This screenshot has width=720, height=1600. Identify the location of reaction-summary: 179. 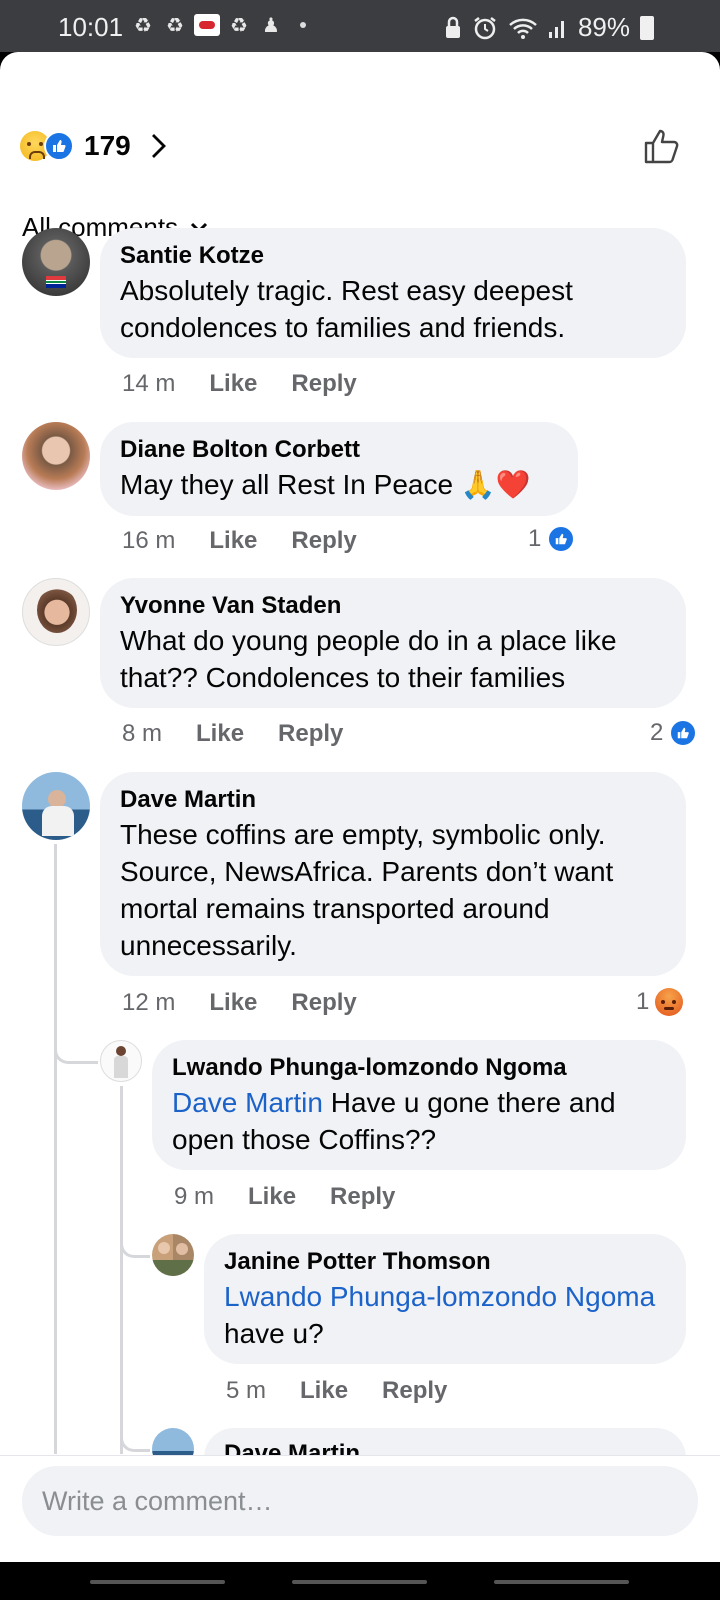
(94, 146).